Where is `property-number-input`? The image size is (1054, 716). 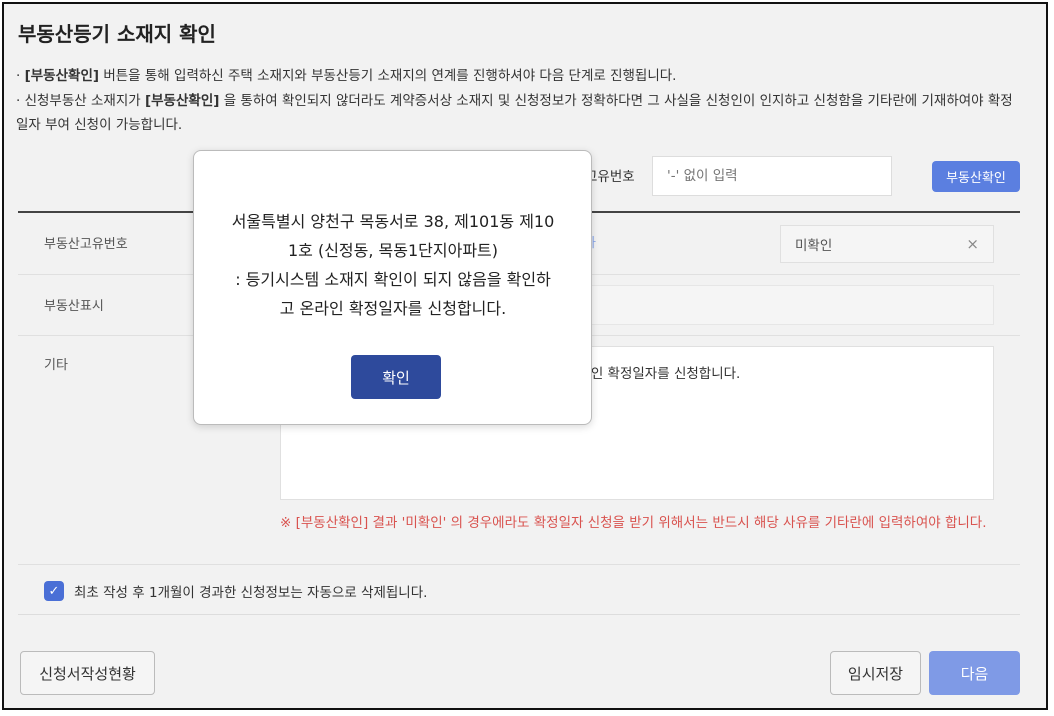 property-number-input is located at coordinates (772, 176).